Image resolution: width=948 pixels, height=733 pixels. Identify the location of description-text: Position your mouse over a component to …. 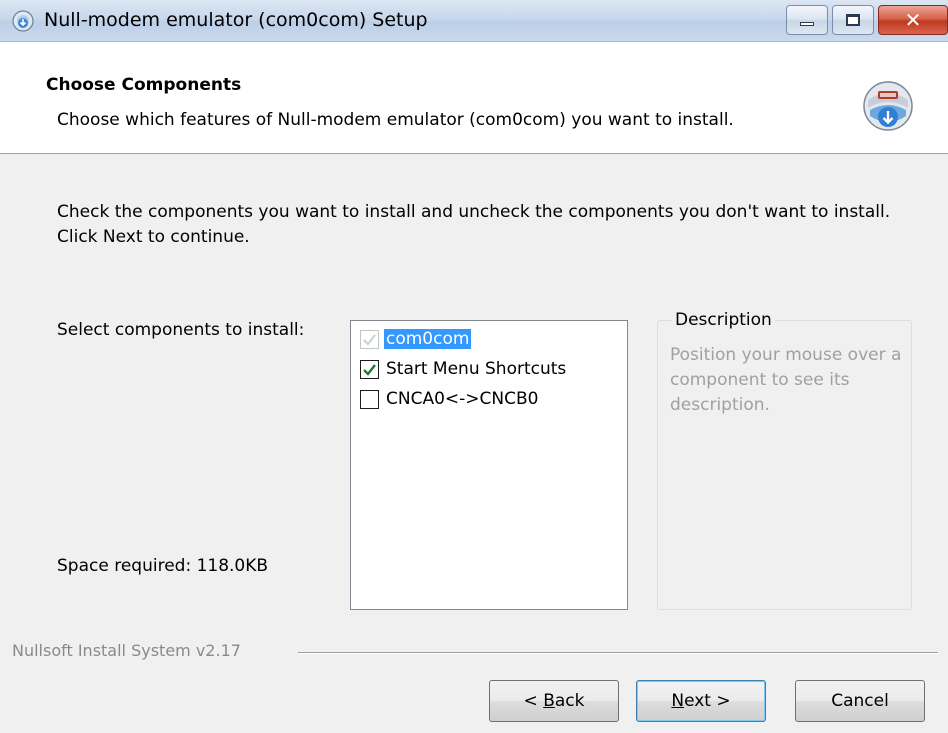
(786, 380).